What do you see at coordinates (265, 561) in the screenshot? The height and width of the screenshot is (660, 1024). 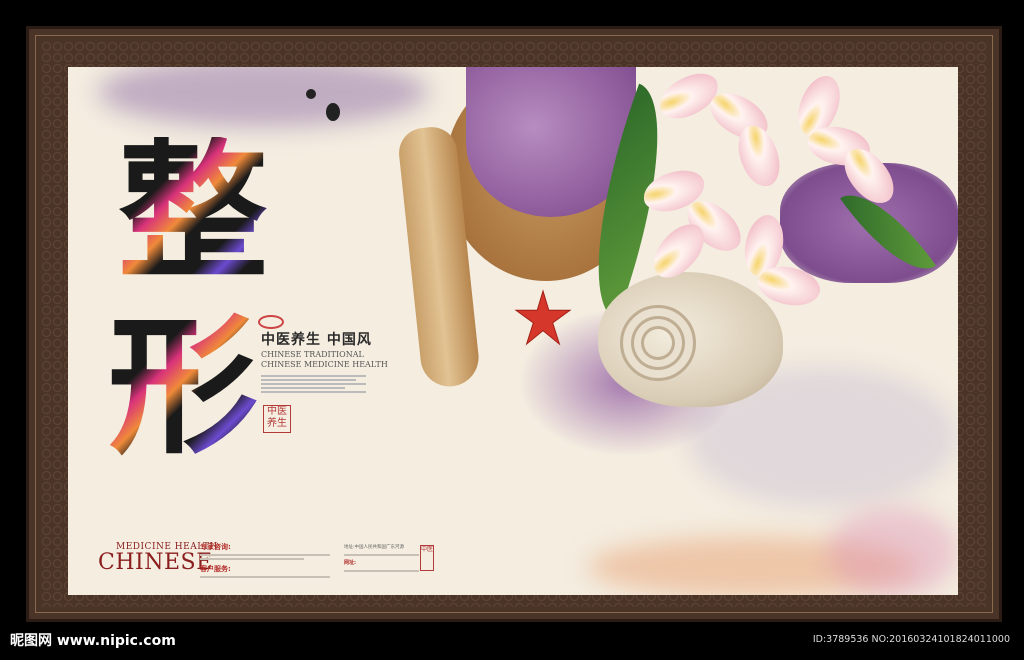 I see `footer-contact: 专家咨询: 客户服务:` at bounding box center [265, 561].